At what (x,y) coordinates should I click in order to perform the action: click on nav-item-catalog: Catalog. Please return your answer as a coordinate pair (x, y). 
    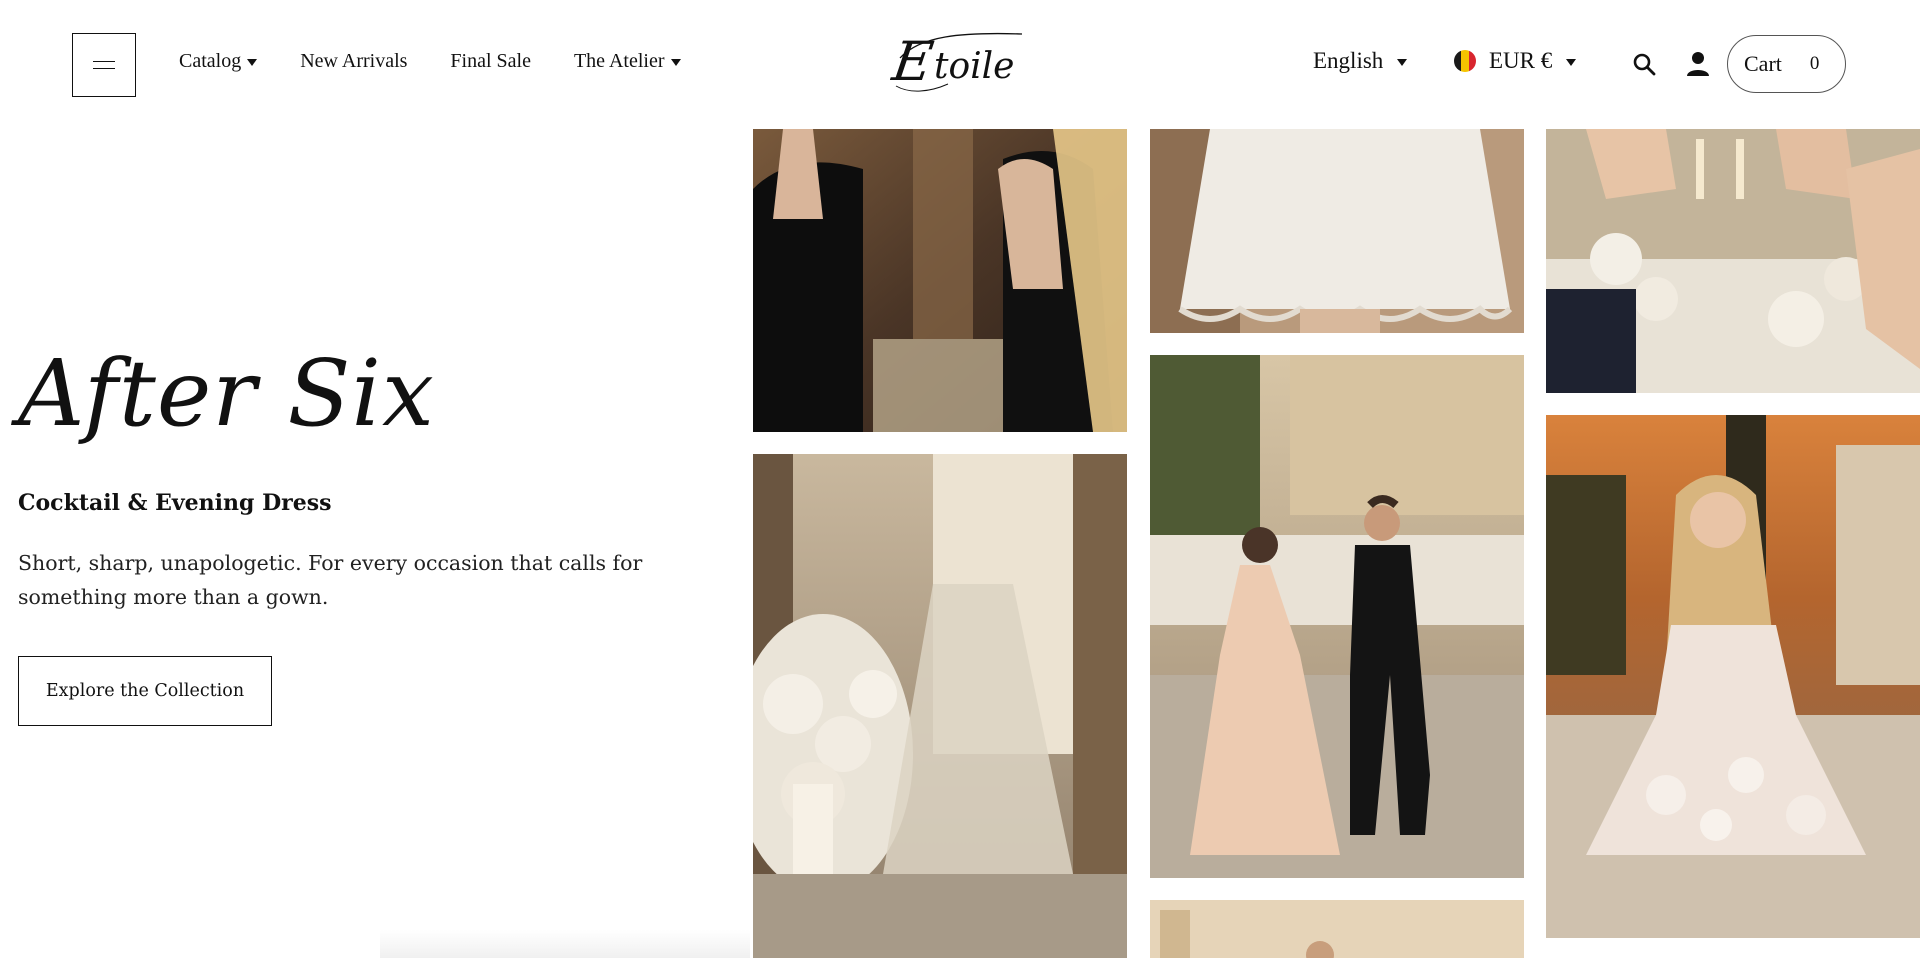
    Looking at the image, I should click on (218, 61).